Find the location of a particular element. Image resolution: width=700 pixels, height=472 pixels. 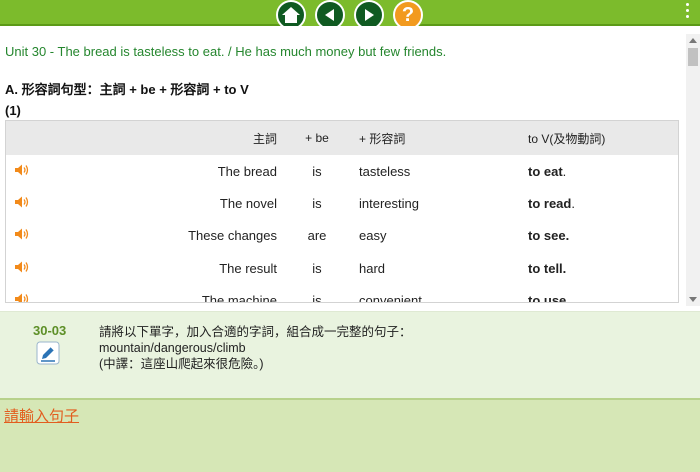

back-icon is located at coordinates (329, 15).